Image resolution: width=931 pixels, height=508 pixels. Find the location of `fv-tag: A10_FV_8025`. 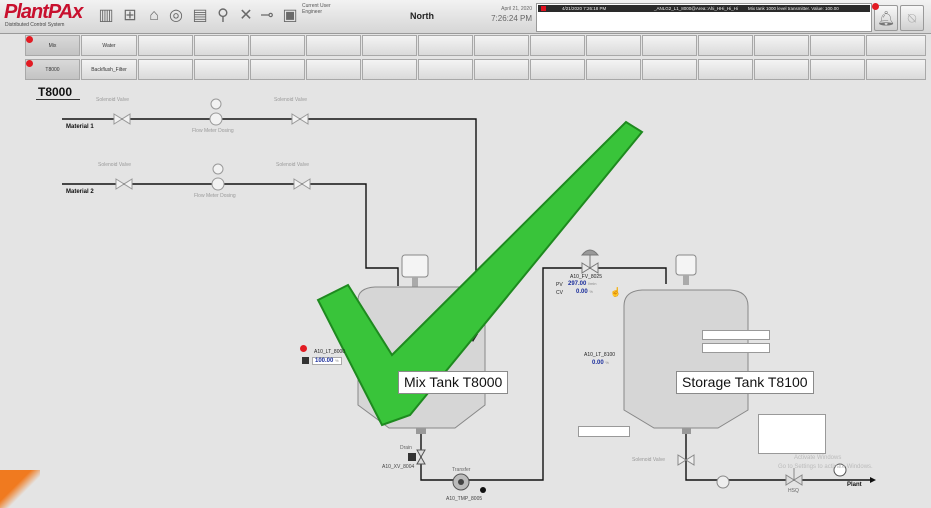

fv-tag: A10_FV_8025 is located at coordinates (586, 277).